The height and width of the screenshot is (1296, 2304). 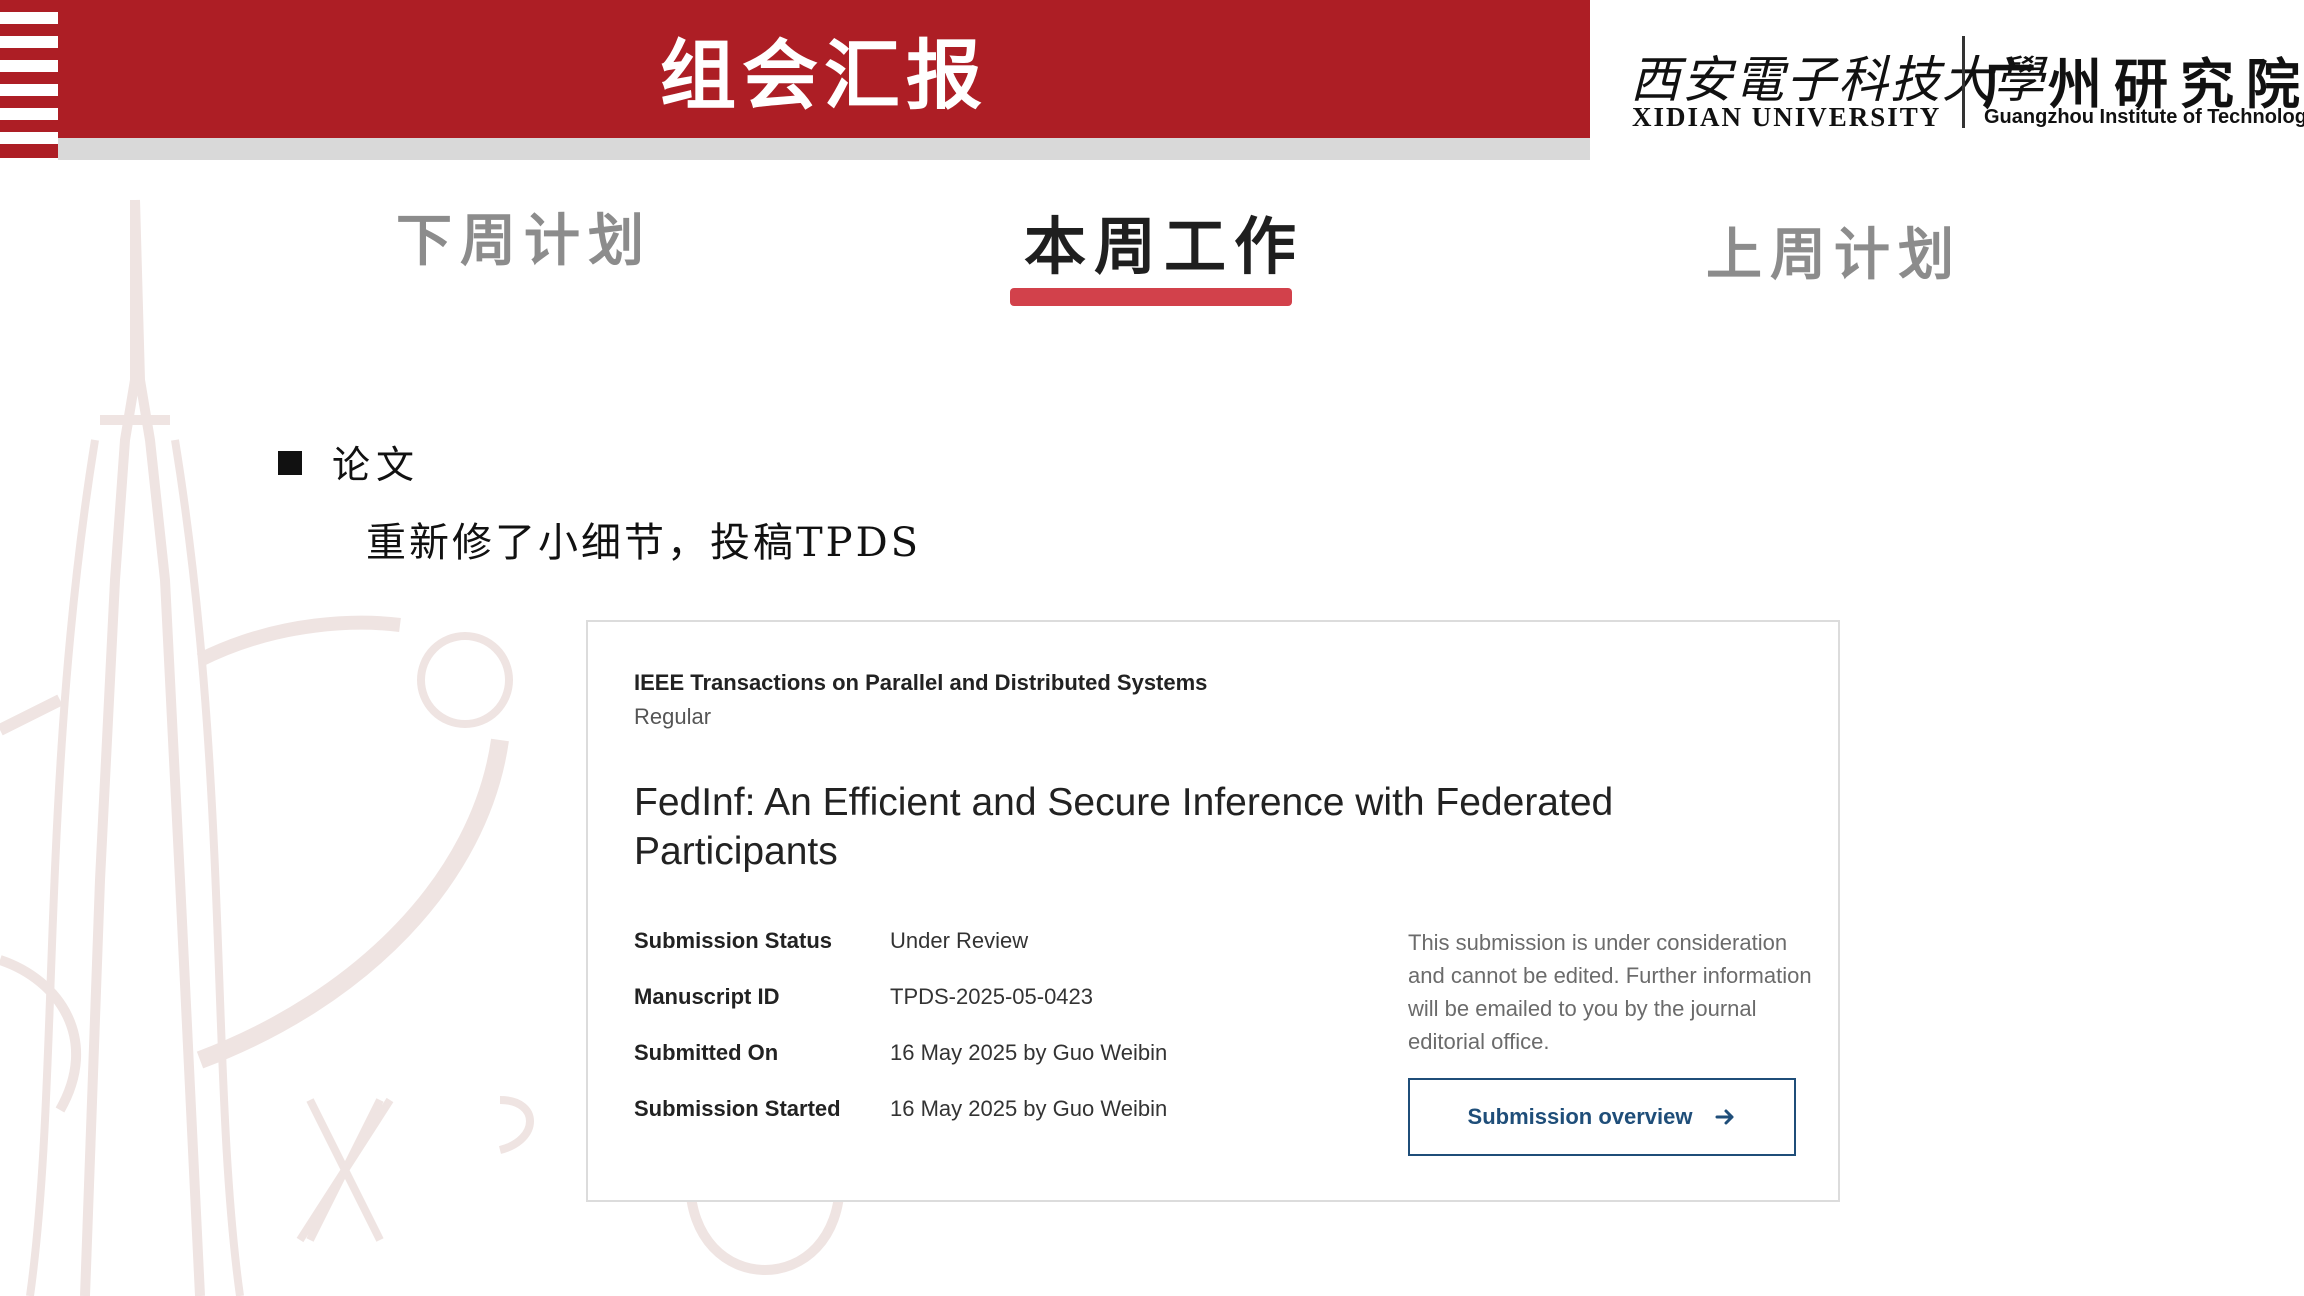 I want to click on active-tab-indicator, so click(x=1151, y=297).